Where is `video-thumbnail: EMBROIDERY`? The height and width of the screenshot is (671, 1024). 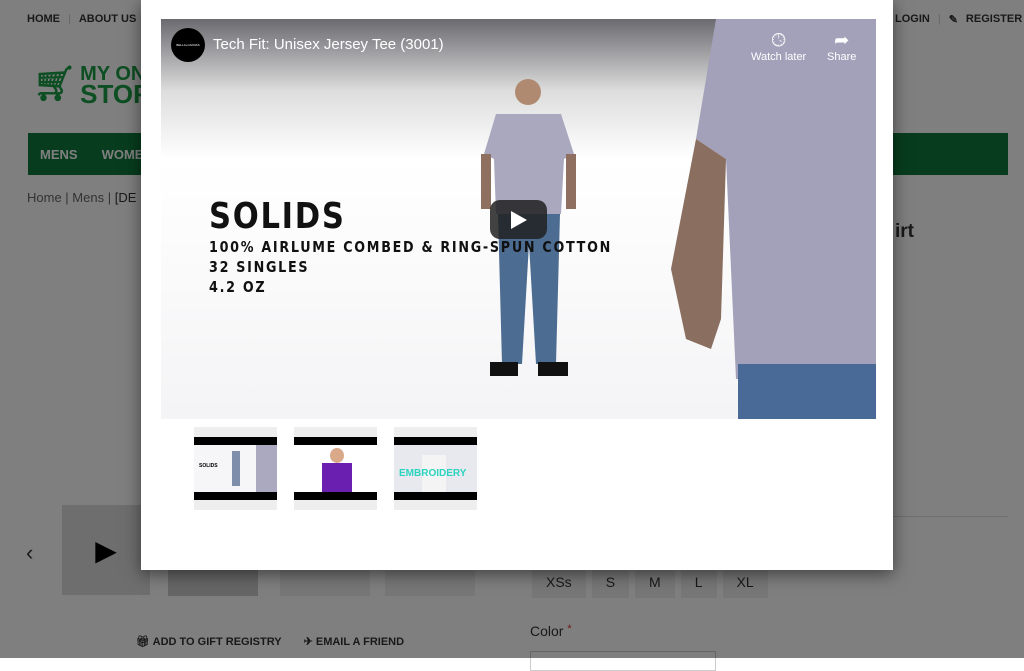 video-thumbnail: EMBROIDERY is located at coordinates (435, 468).